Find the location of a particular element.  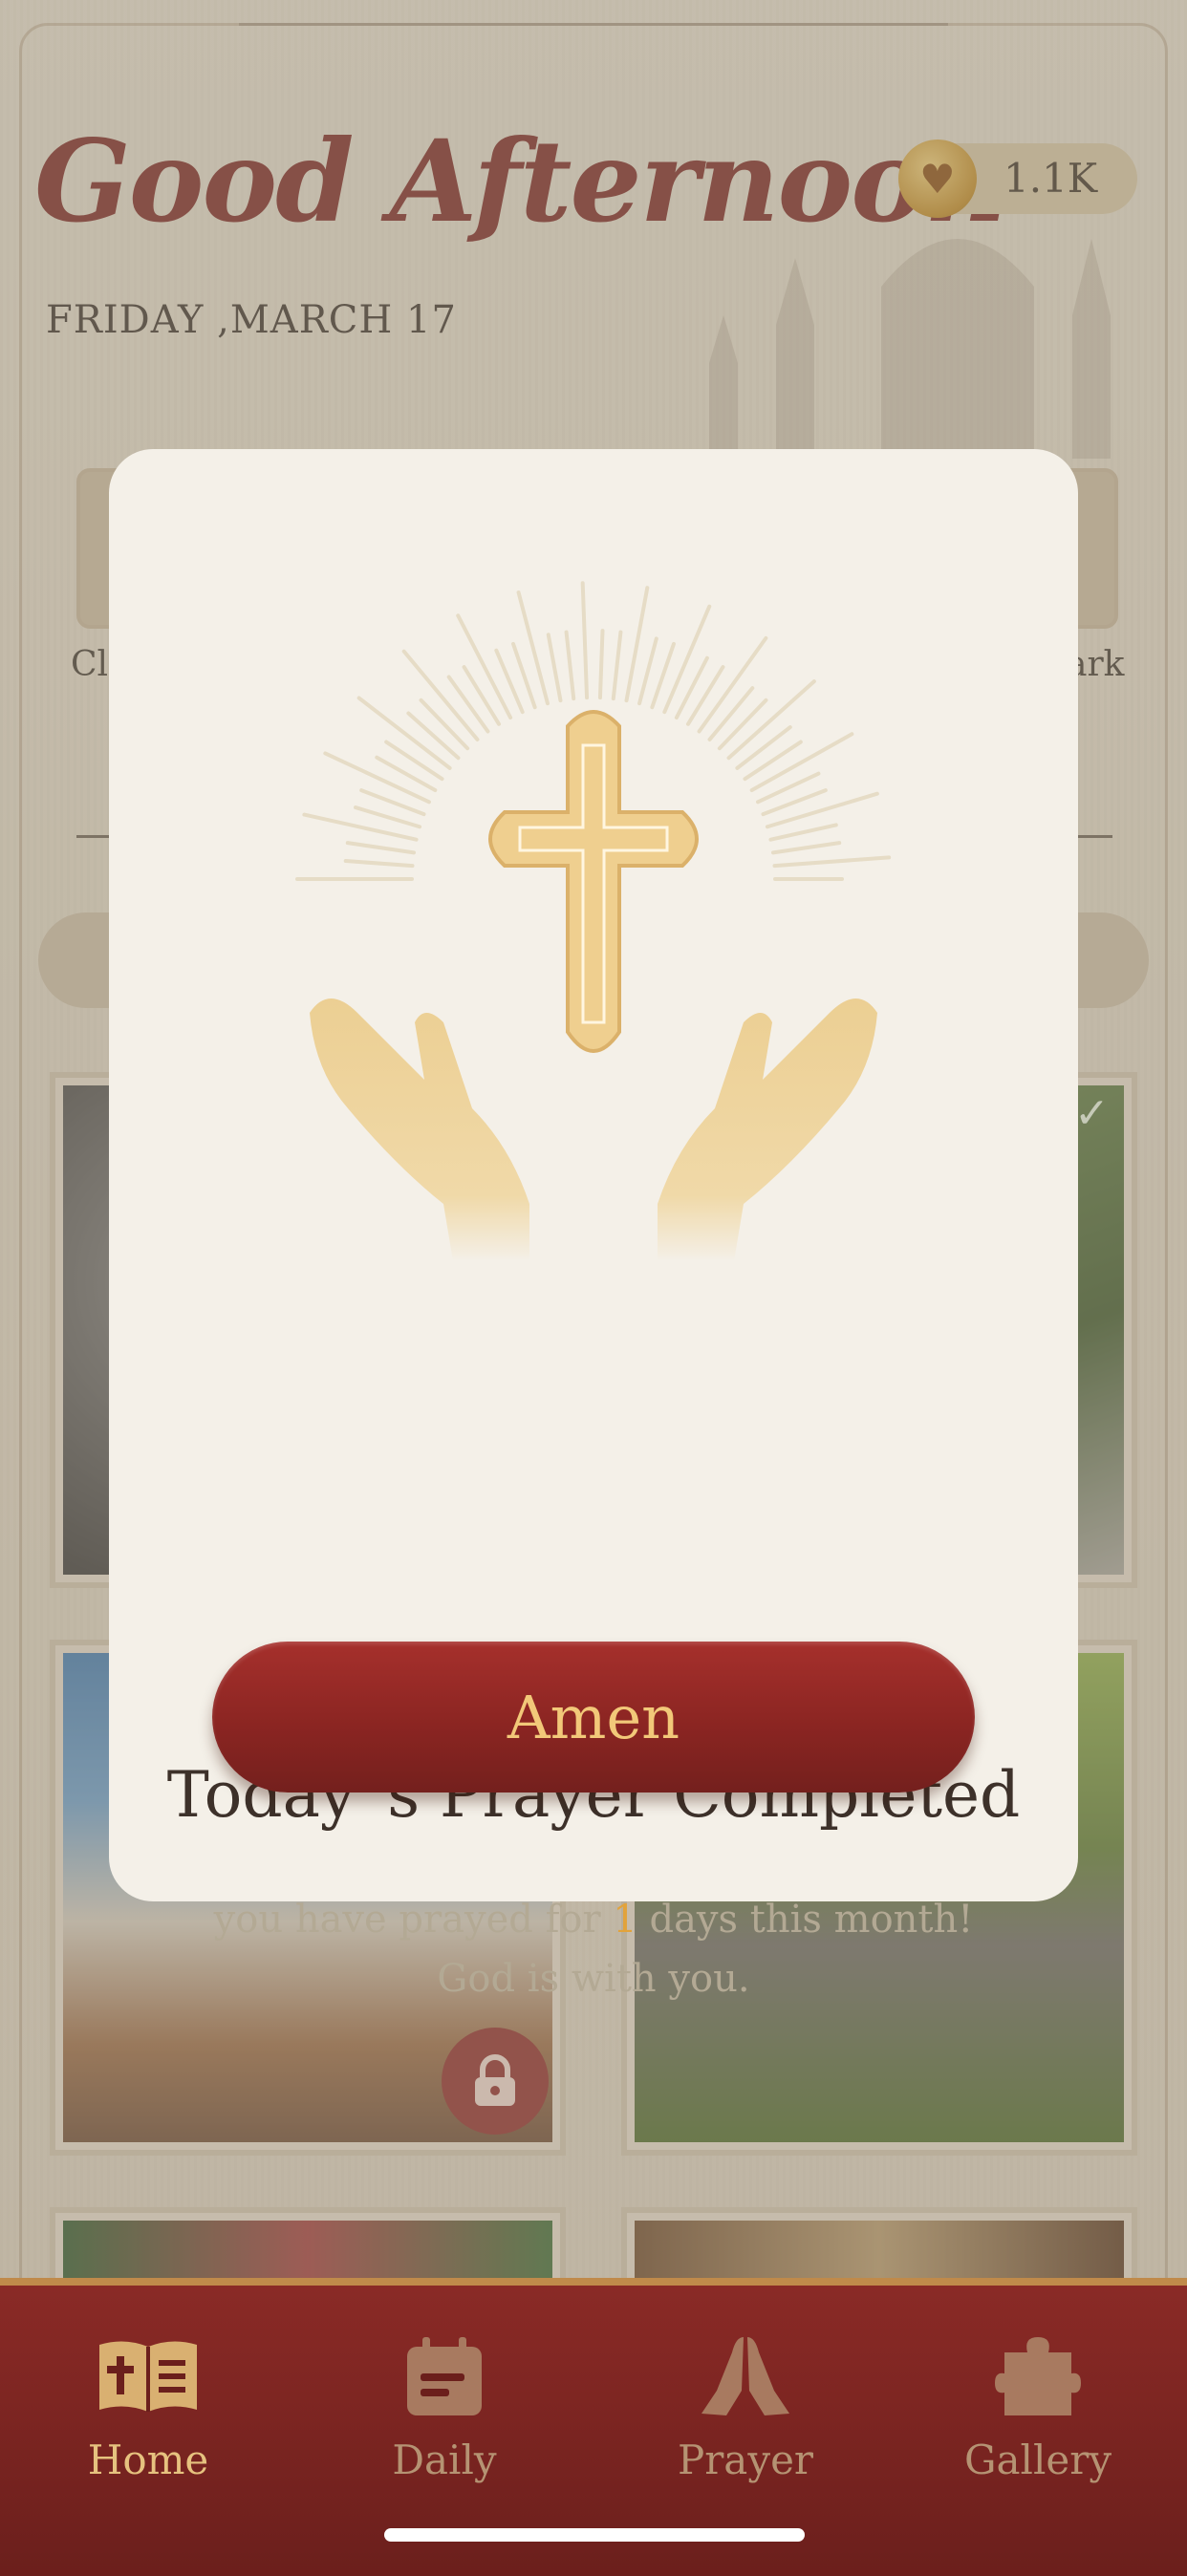

tab-daily: Daily is located at coordinates (444, 2408).